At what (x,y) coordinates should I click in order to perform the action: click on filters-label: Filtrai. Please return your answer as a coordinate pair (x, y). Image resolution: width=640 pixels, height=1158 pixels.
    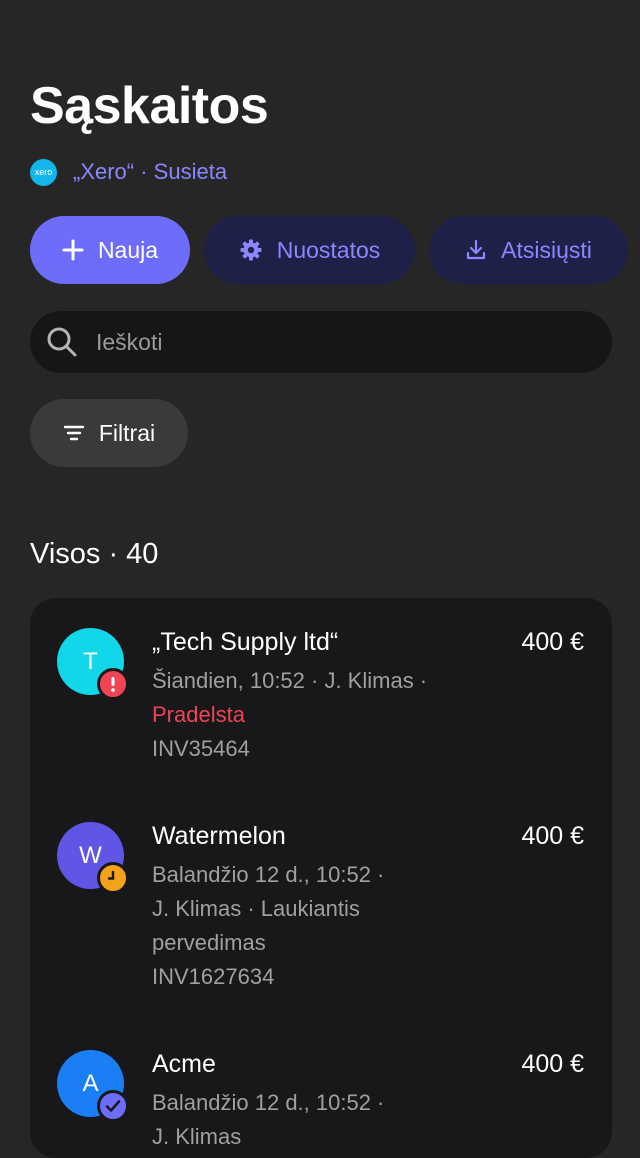
    Looking at the image, I should click on (127, 432).